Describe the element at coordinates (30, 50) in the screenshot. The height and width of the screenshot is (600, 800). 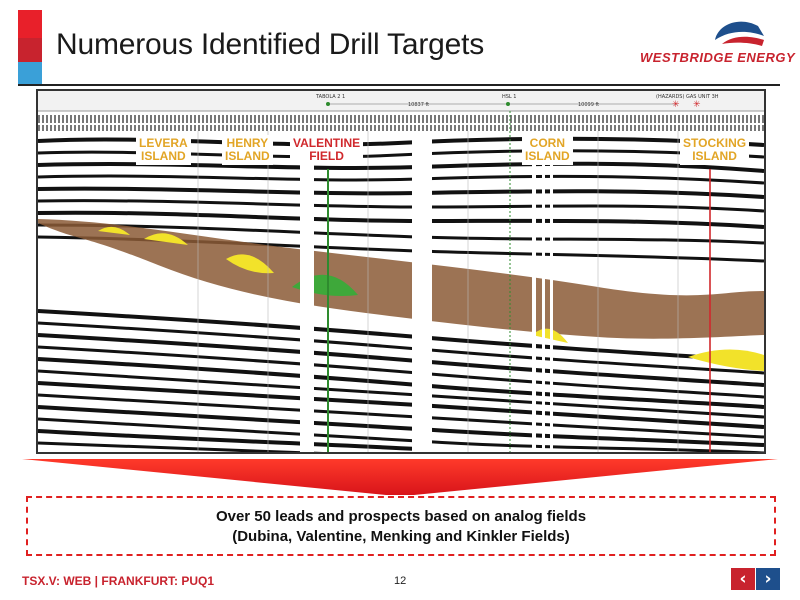
I see `accent-bar-darkred` at that location.